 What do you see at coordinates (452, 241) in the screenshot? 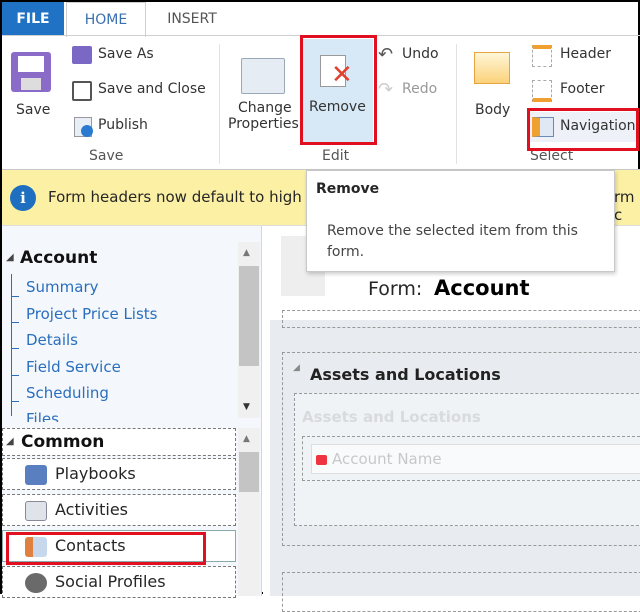
I see `tooltip-description: Remove the selected item from this form.` at bounding box center [452, 241].